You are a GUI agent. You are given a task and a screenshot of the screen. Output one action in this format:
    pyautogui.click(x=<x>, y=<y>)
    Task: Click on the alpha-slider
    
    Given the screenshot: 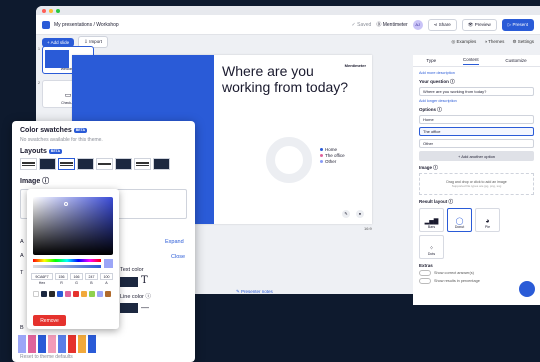 What is the action you would take?
    pyautogui.click(x=67, y=266)
    